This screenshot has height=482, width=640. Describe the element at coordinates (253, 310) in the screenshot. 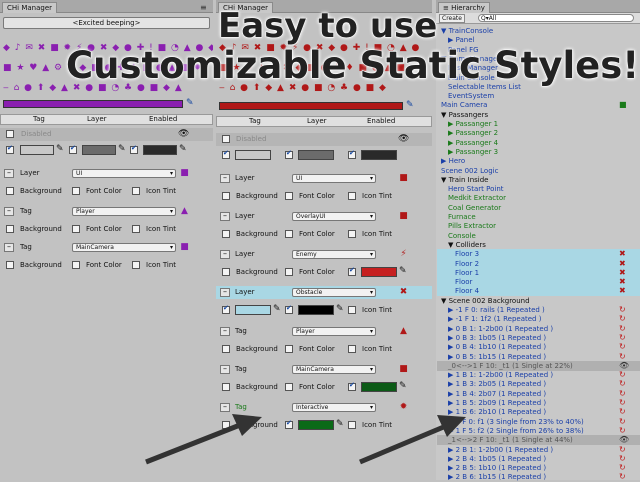

I see `rule-bg-swatch` at that location.